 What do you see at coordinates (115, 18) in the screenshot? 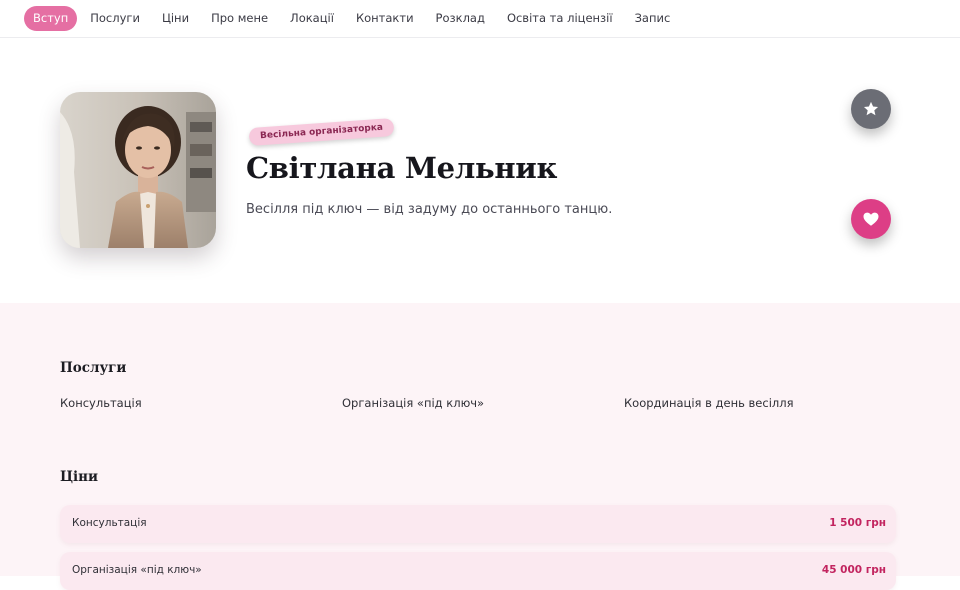
I see `nav-item-services: Послуги` at bounding box center [115, 18].